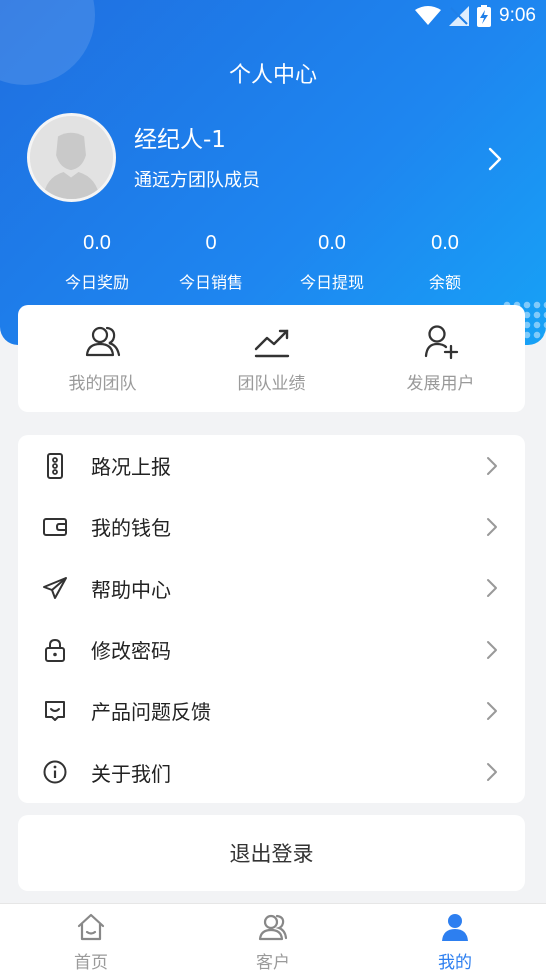  I want to click on lock-icon, so click(55, 650).